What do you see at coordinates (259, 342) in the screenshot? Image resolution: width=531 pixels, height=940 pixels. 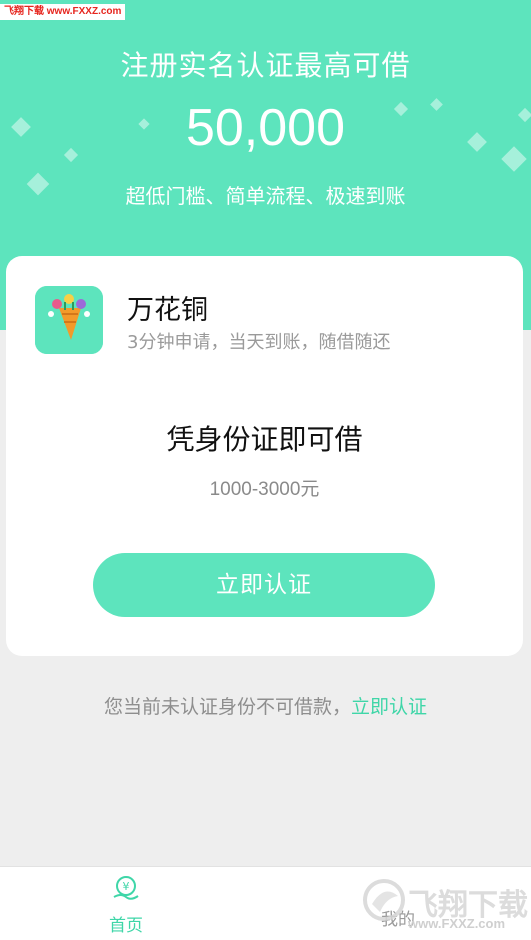 I see `app-description: 3分钟申请，当天到账，随借随还` at bounding box center [259, 342].